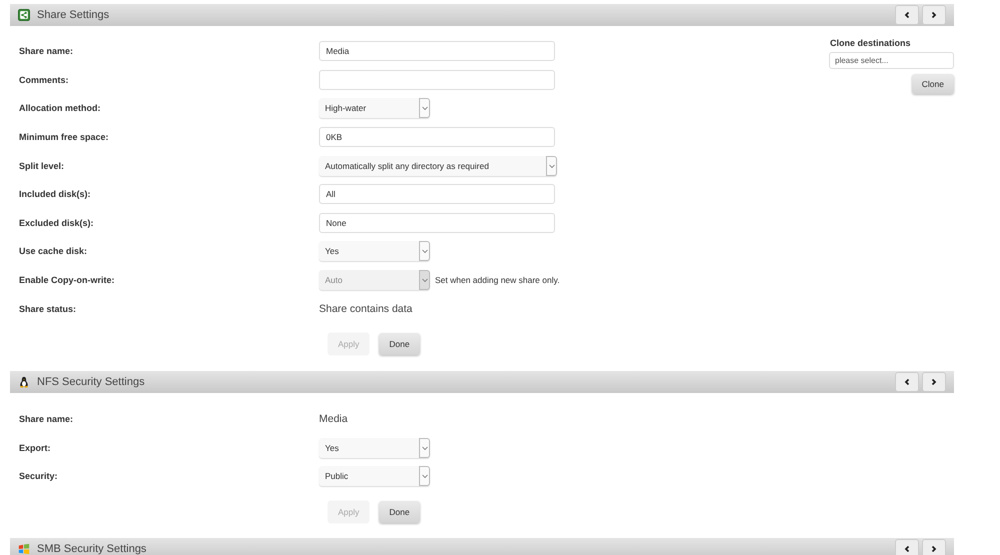 This screenshot has width=1000, height=555. What do you see at coordinates (437, 51) in the screenshot?
I see `input-field: Media` at bounding box center [437, 51].